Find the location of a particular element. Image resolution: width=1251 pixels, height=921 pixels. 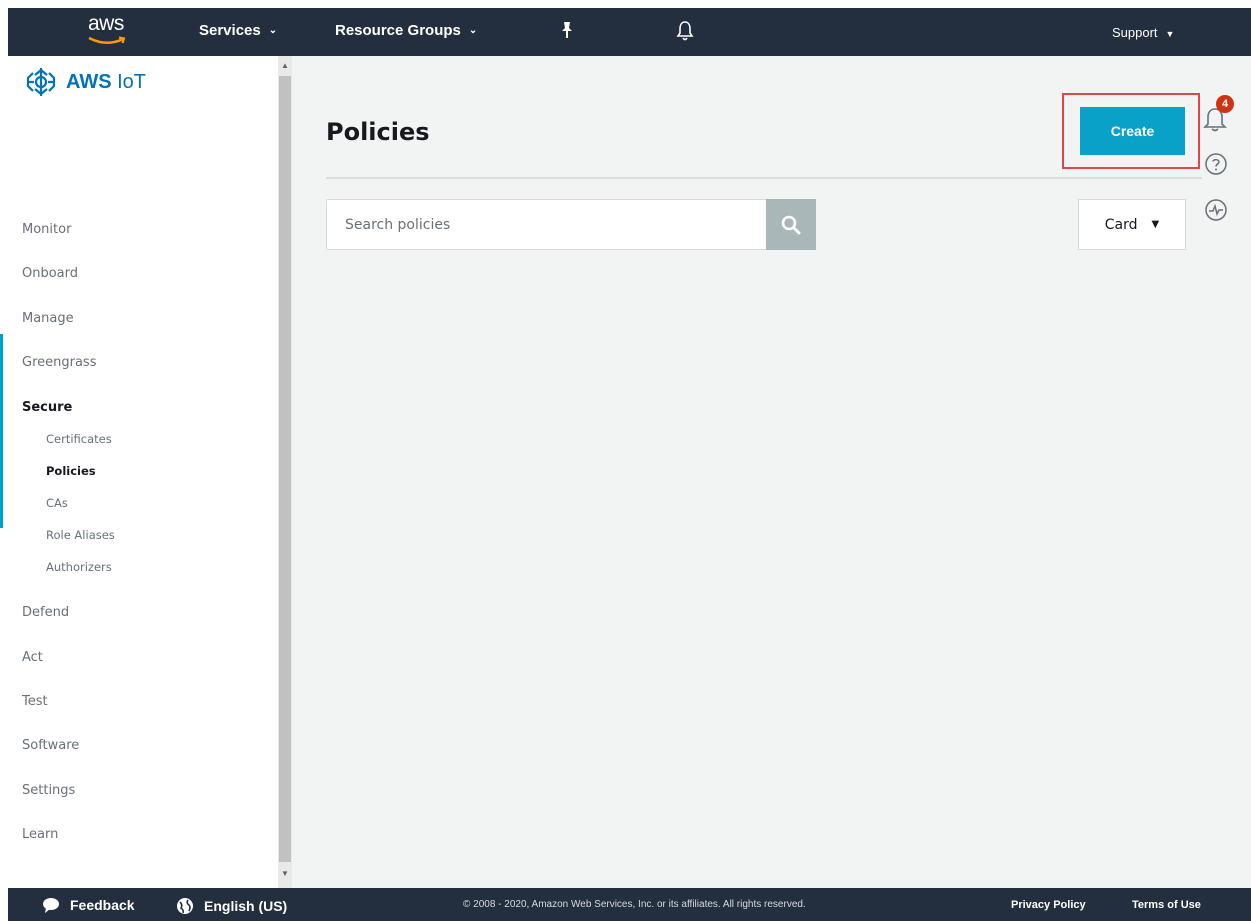

sidebar-subitem-authorizers: Authorizers is located at coordinates (79, 567).